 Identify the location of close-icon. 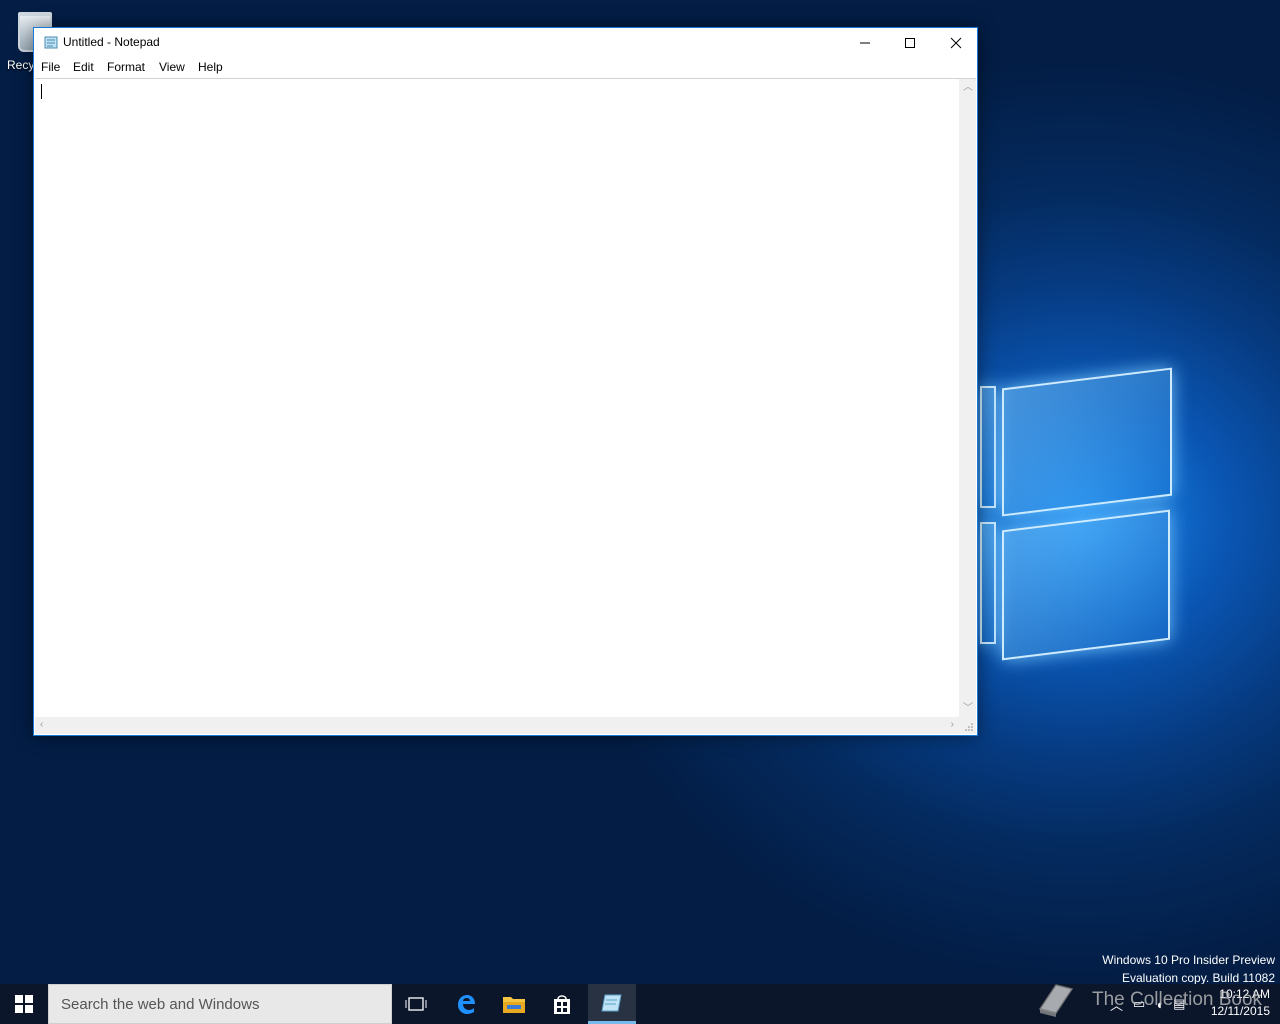
(956, 43).